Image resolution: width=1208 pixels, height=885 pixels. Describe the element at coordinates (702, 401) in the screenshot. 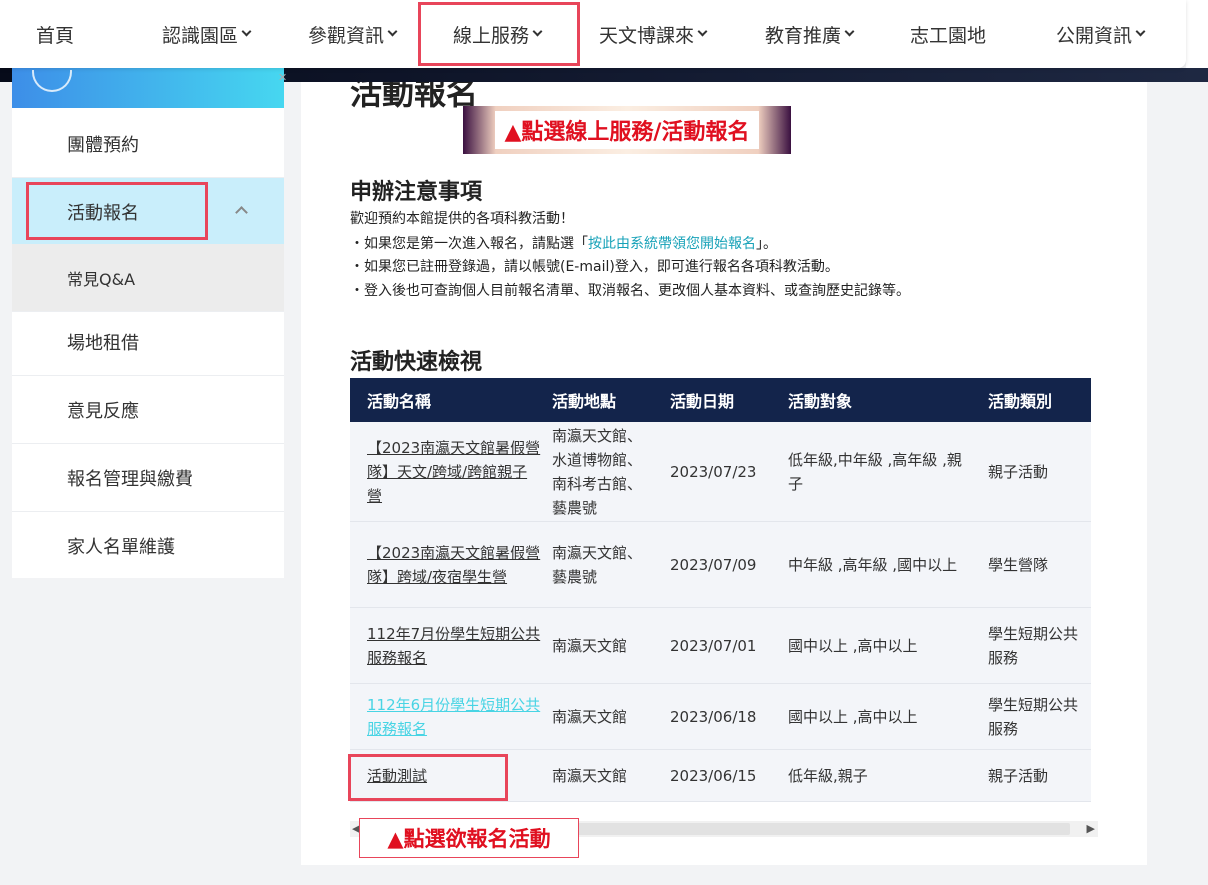

I see `header-date: 活動日期` at that location.